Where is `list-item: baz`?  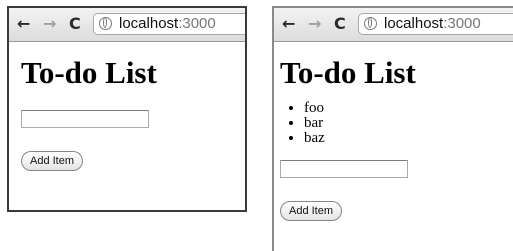
list-item: baz is located at coordinates (408, 138).